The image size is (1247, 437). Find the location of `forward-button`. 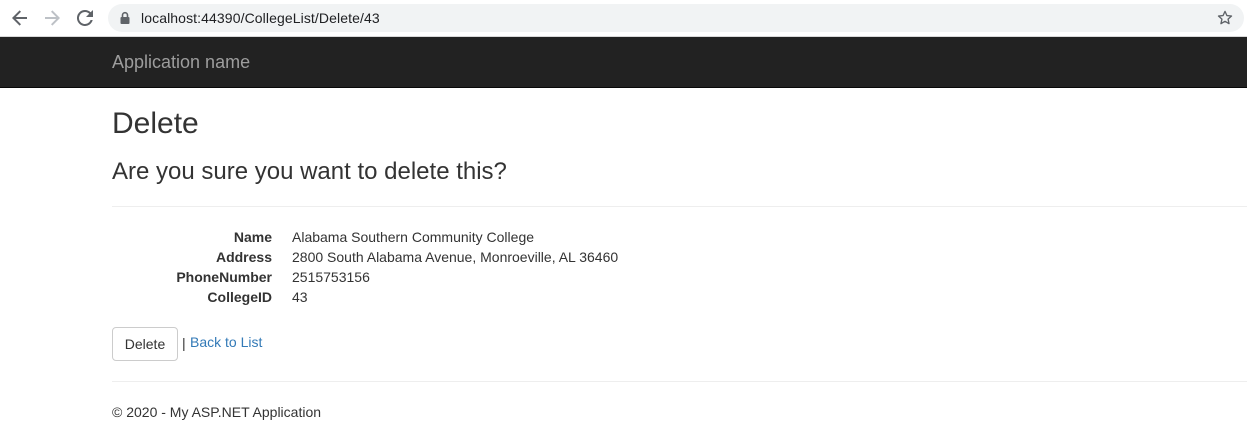

forward-button is located at coordinates (52, 18).